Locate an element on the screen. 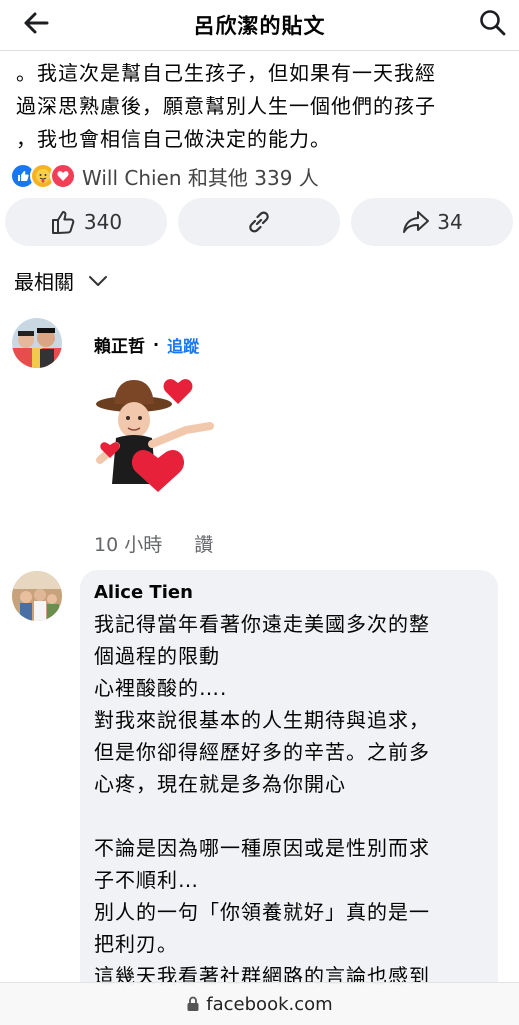 This screenshot has height=1025, width=519. avatar-sticker is located at coordinates (156, 439).